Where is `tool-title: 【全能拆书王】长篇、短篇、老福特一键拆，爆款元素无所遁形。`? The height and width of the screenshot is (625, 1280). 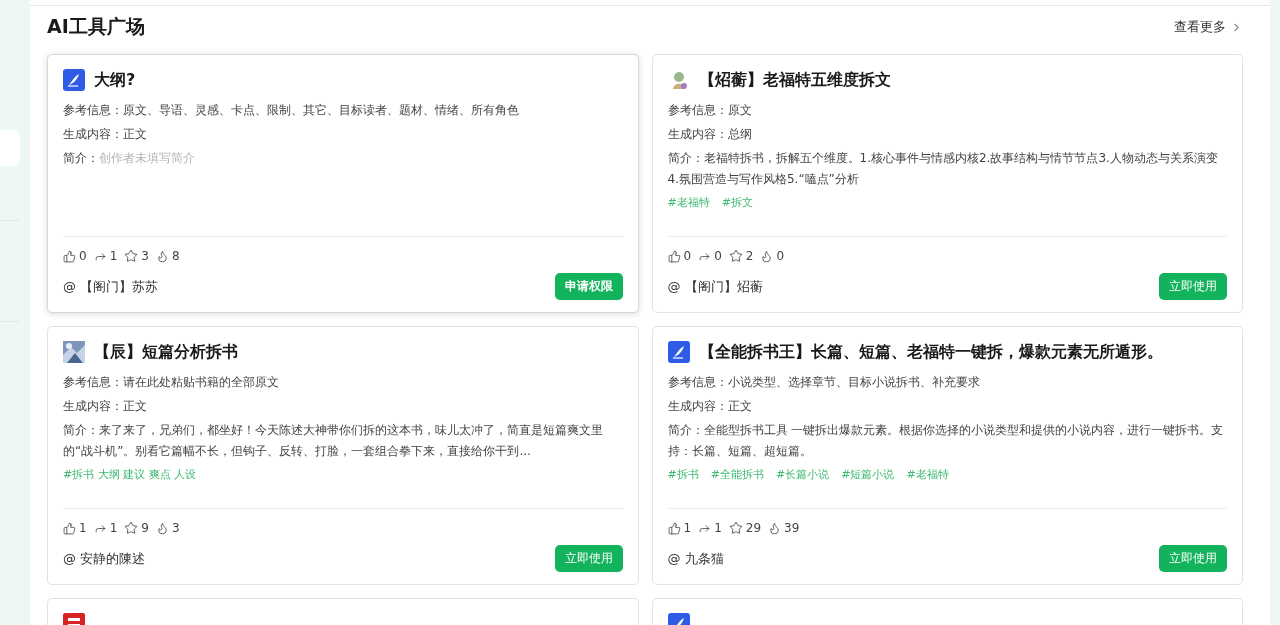
tool-title: 【全能拆书王】长篇、短篇、老福特一键拆，爆款元素无所遁形。 is located at coordinates (930, 352).